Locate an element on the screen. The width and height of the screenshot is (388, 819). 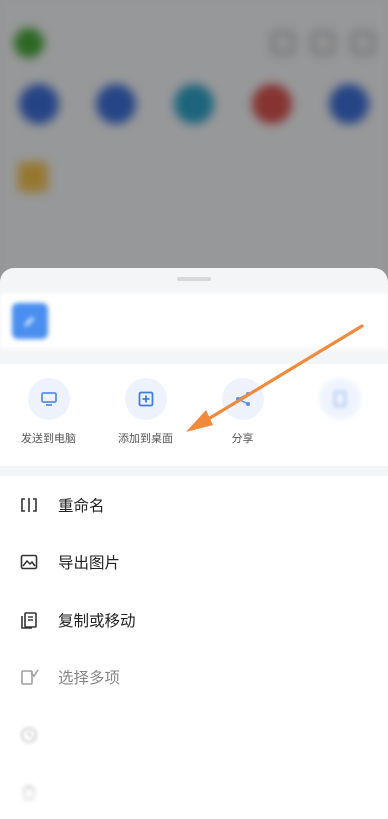
send-to-pc-button: 发送到电脑 is located at coordinates (48, 415).